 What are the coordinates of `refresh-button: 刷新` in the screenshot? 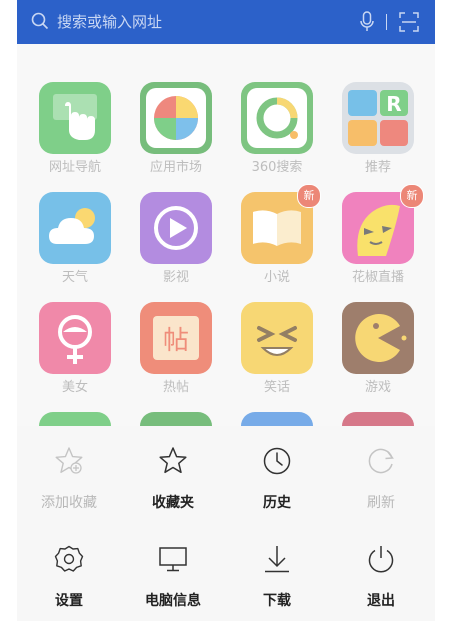 It's located at (381, 474).